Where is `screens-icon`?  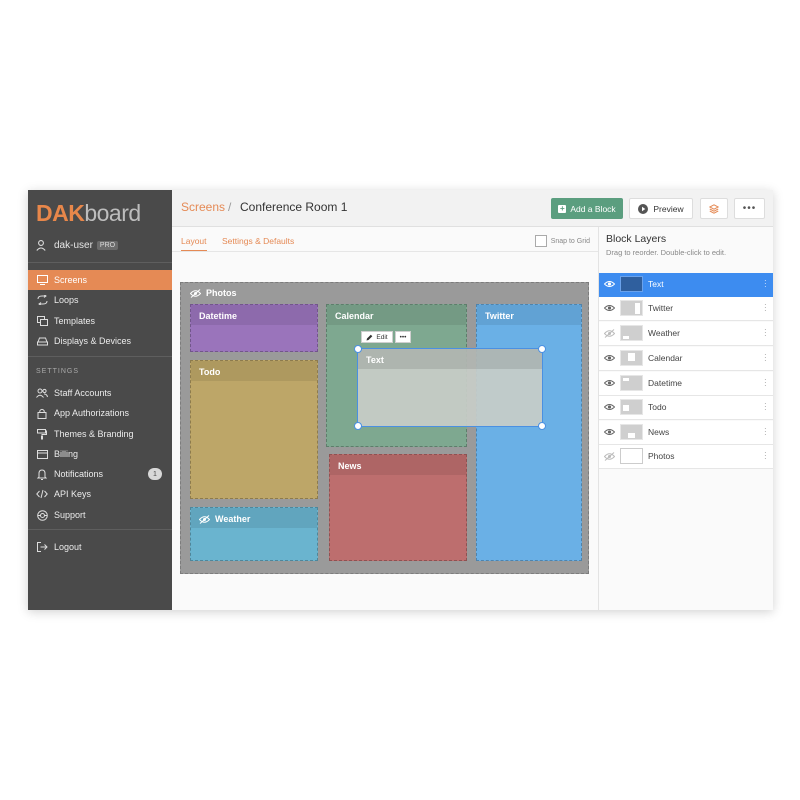 screens-icon is located at coordinates (42, 280).